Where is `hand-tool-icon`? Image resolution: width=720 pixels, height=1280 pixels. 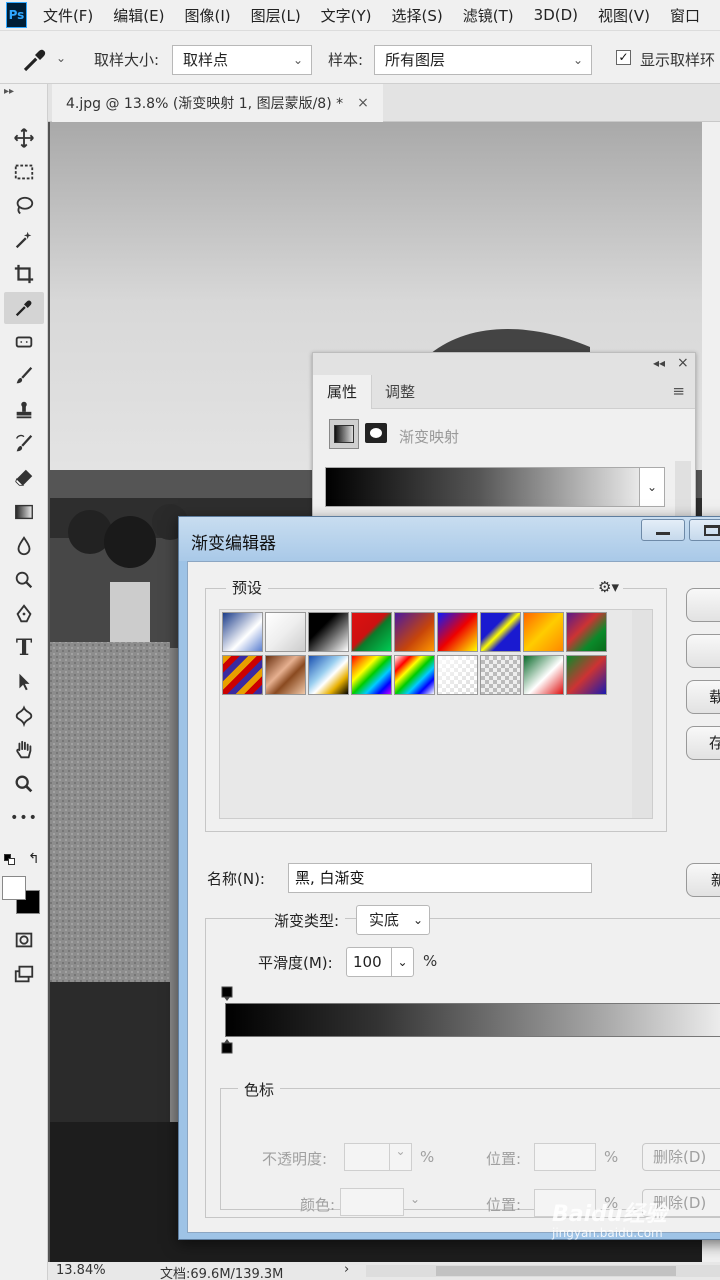 hand-tool-icon is located at coordinates (24, 750).